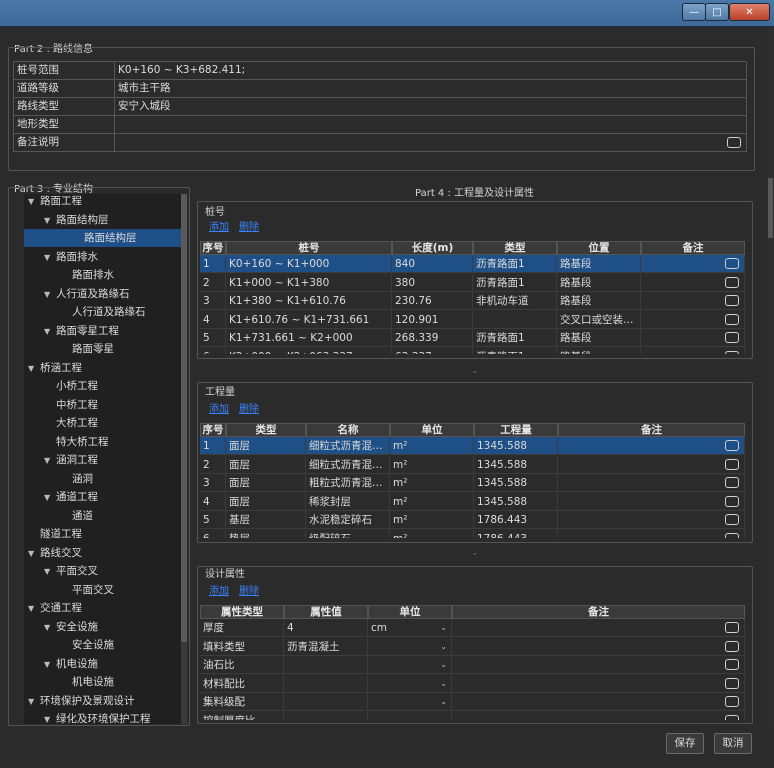 This screenshot has height=768, width=774. Describe the element at coordinates (71, 423) in the screenshot. I see `tree-item: 大桥工程` at that location.